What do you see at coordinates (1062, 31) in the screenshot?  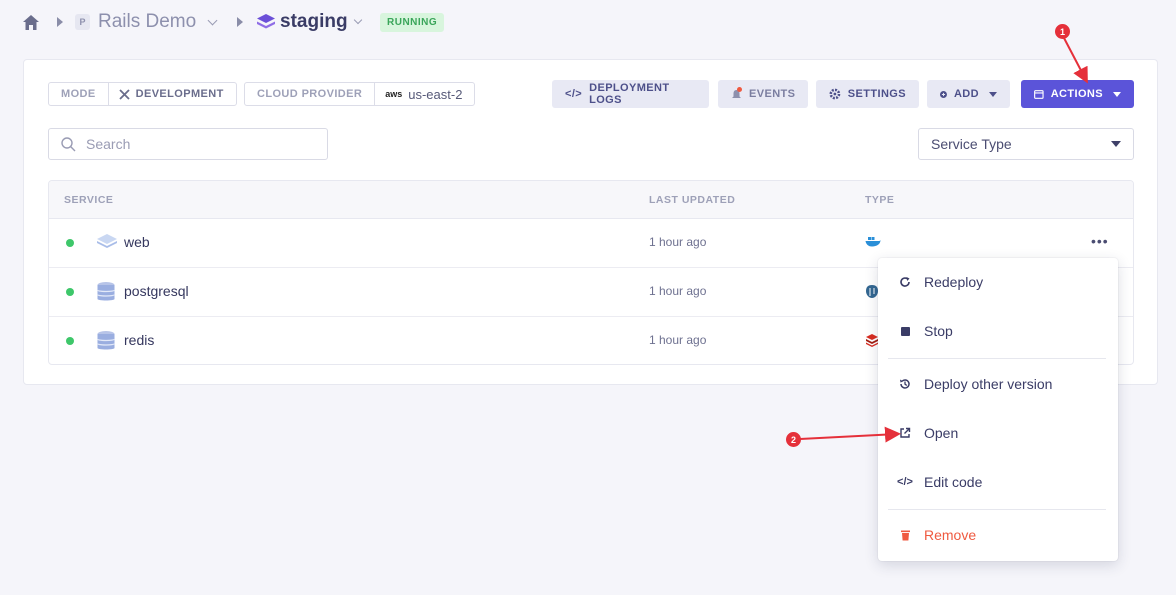 I see `annotation-marker-1: 1` at bounding box center [1062, 31].